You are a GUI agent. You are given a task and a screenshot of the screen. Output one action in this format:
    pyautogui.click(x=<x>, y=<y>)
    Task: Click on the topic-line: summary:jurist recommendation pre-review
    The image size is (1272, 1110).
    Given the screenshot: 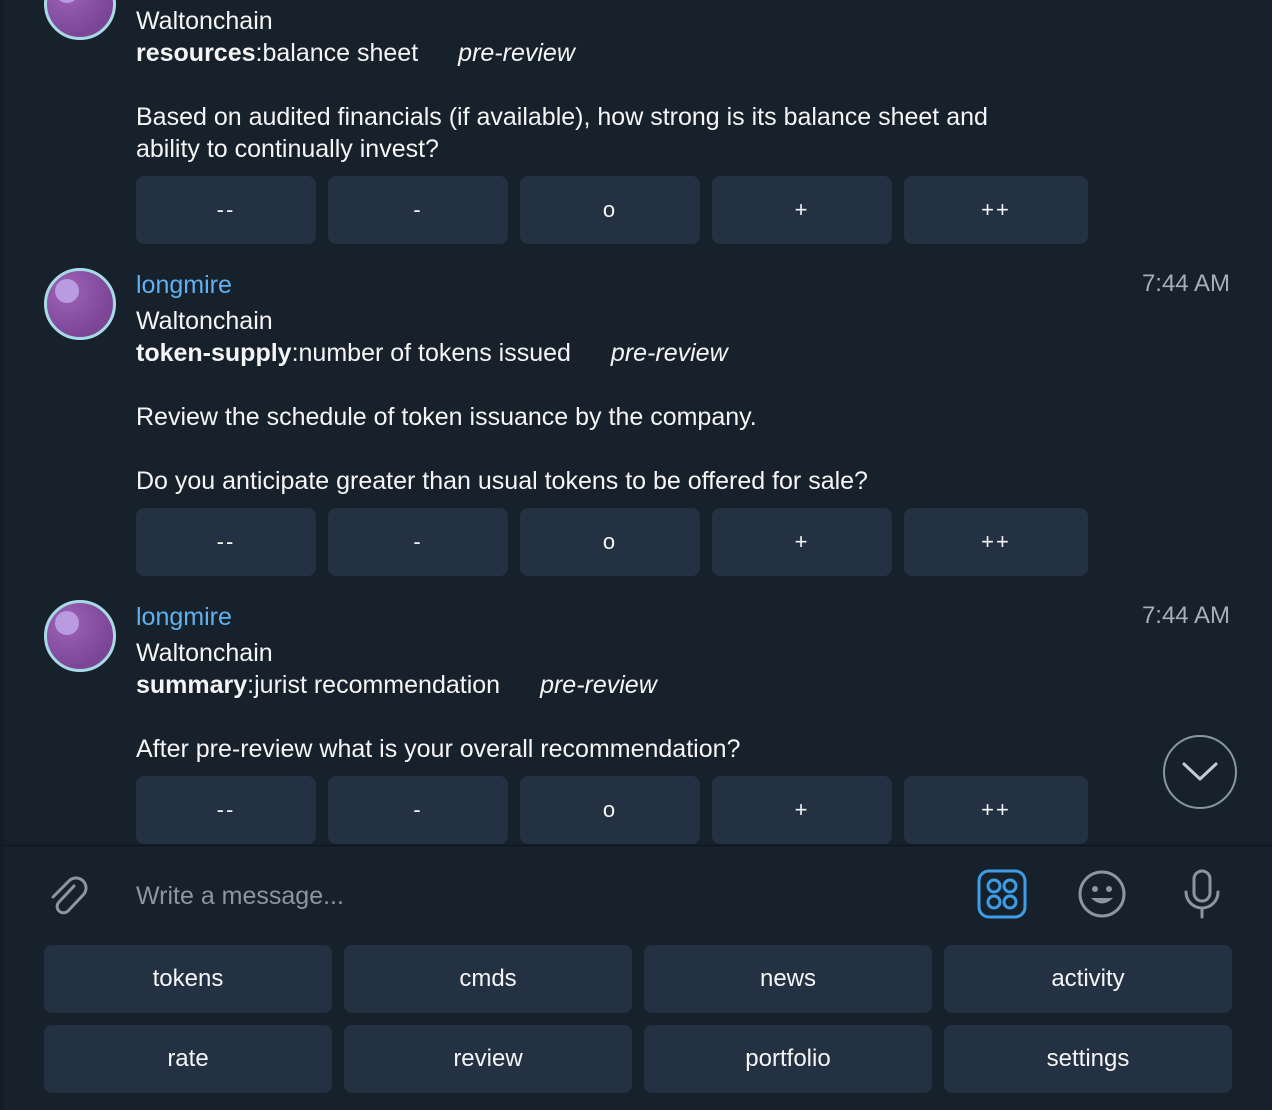 What is the action you would take?
    pyautogui.click(x=686, y=685)
    